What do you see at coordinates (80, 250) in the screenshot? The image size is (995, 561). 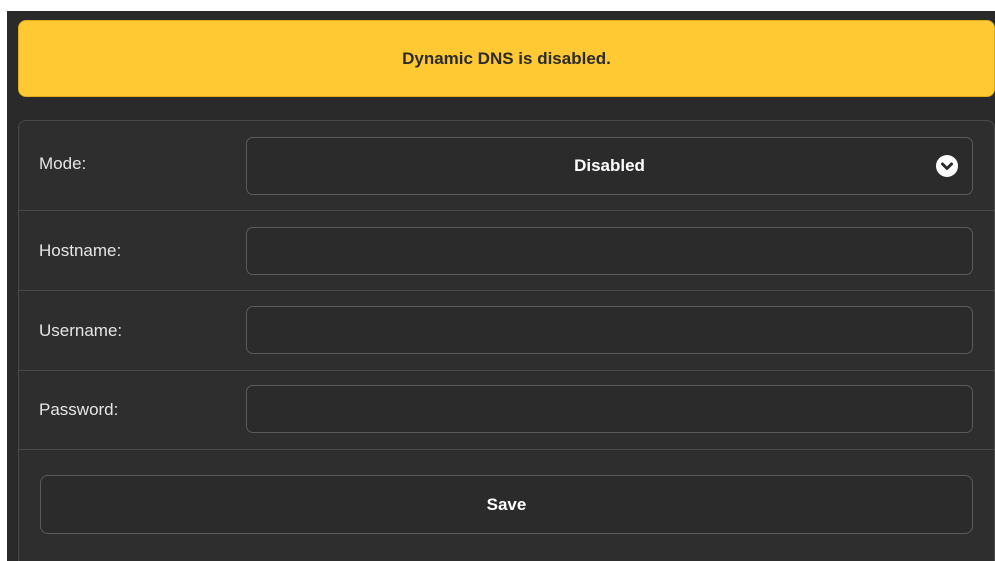 I see `hostname-label: Hostname:` at bounding box center [80, 250].